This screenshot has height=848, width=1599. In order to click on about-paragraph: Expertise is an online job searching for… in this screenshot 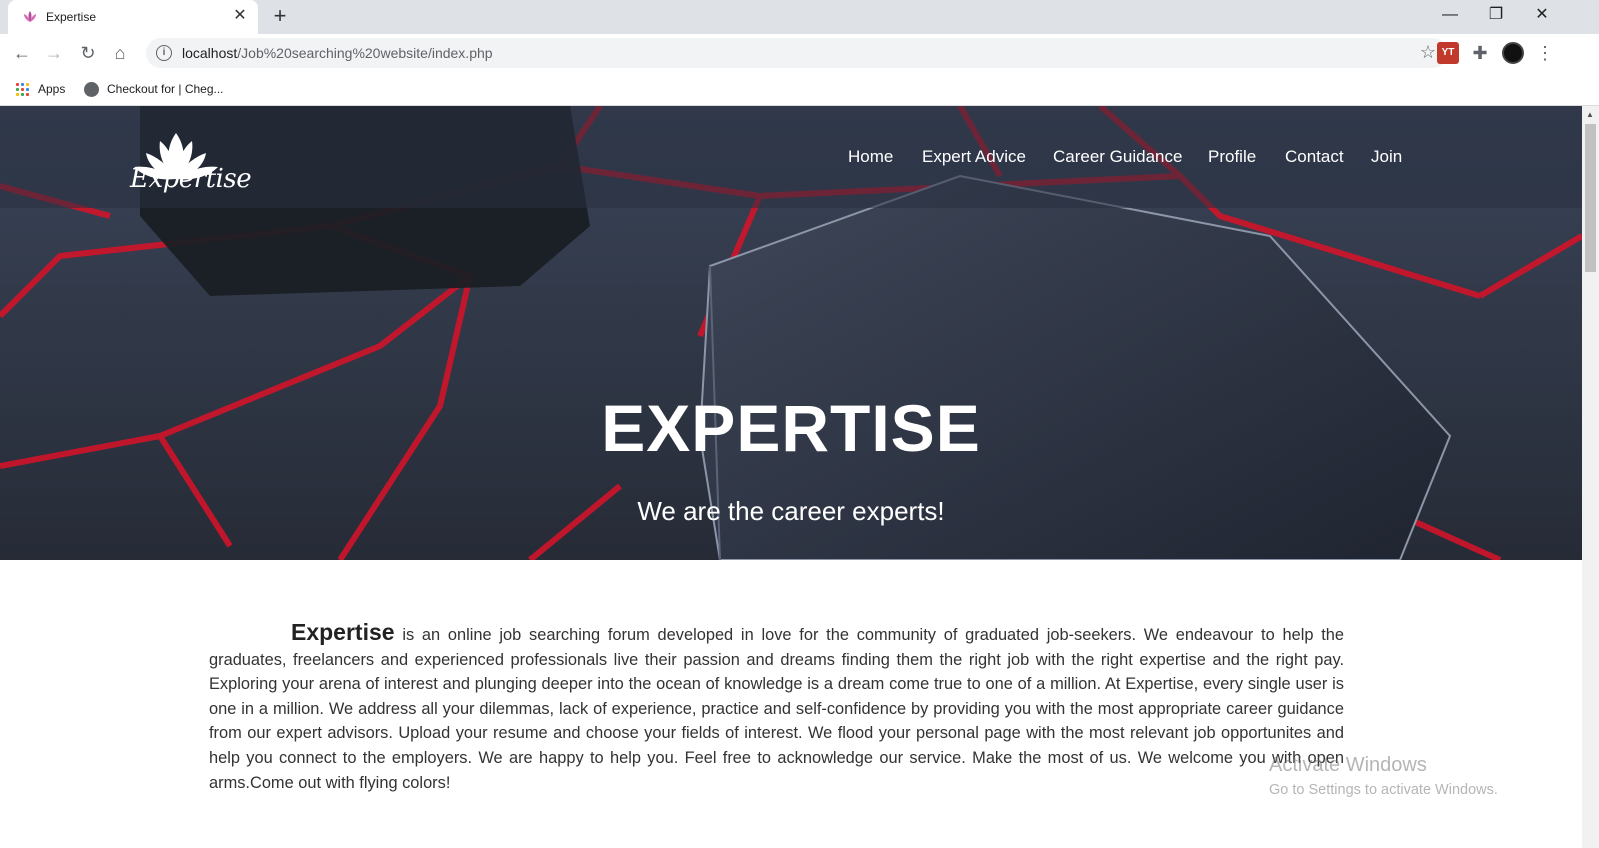, I will do `click(776, 707)`.